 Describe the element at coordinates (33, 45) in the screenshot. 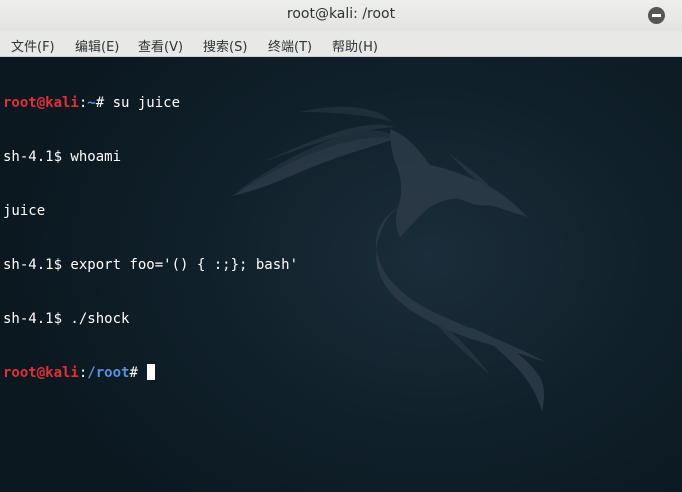

I see `menu-file: 文件(F)` at that location.